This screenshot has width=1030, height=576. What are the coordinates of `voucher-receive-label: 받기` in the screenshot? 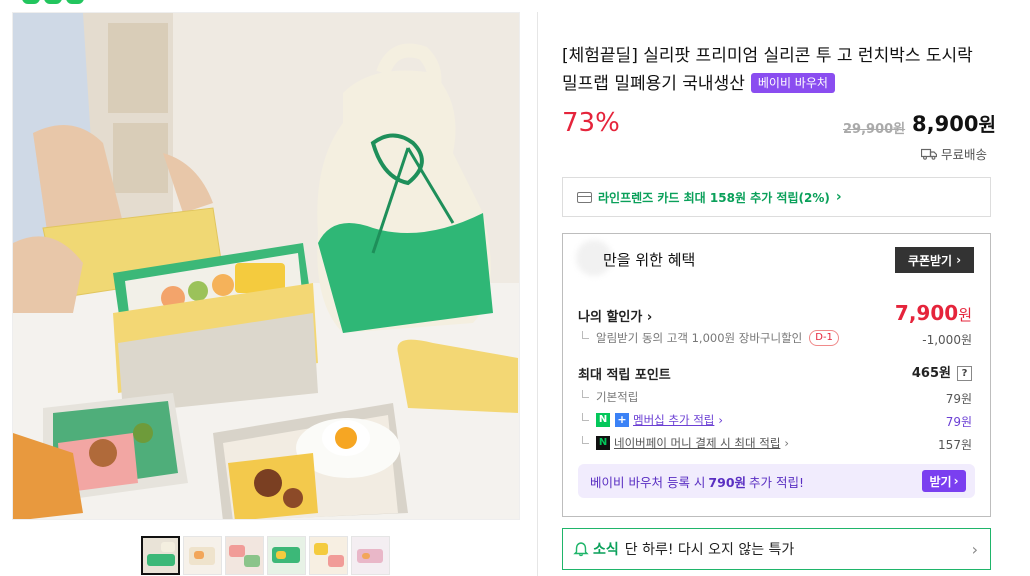 It's located at (940, 481).